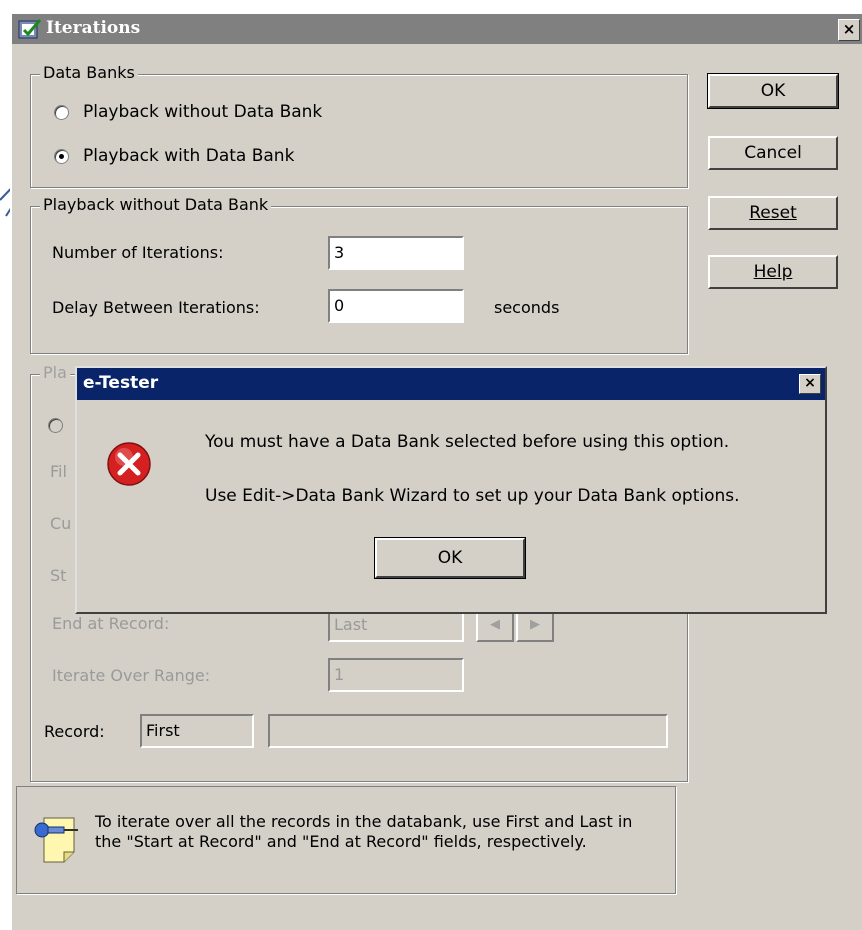 This screenshot has width=862, height=930. What do you see at coordinates (138, 252) in the screenshot?
I see `iterations-label: Number of Iterations:` at bounding box center [138, 252].